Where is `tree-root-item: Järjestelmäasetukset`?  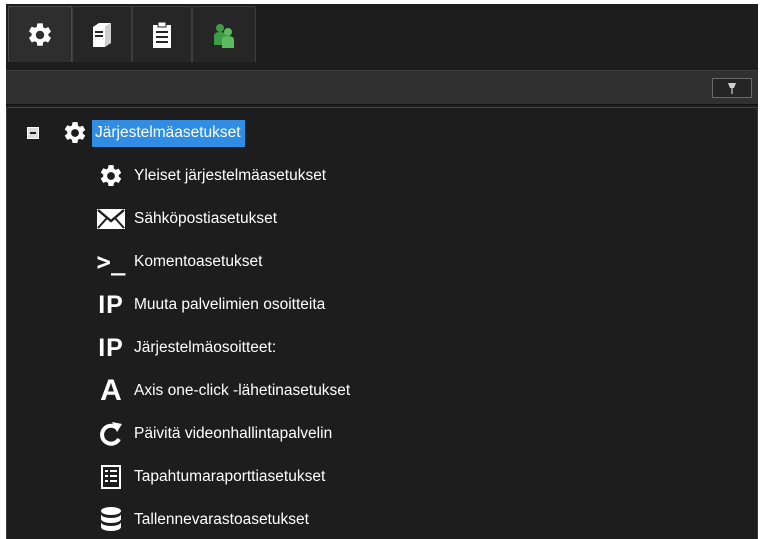 tree-root-item: Järjestelmäasetukset is located at coordinates (151, 133).